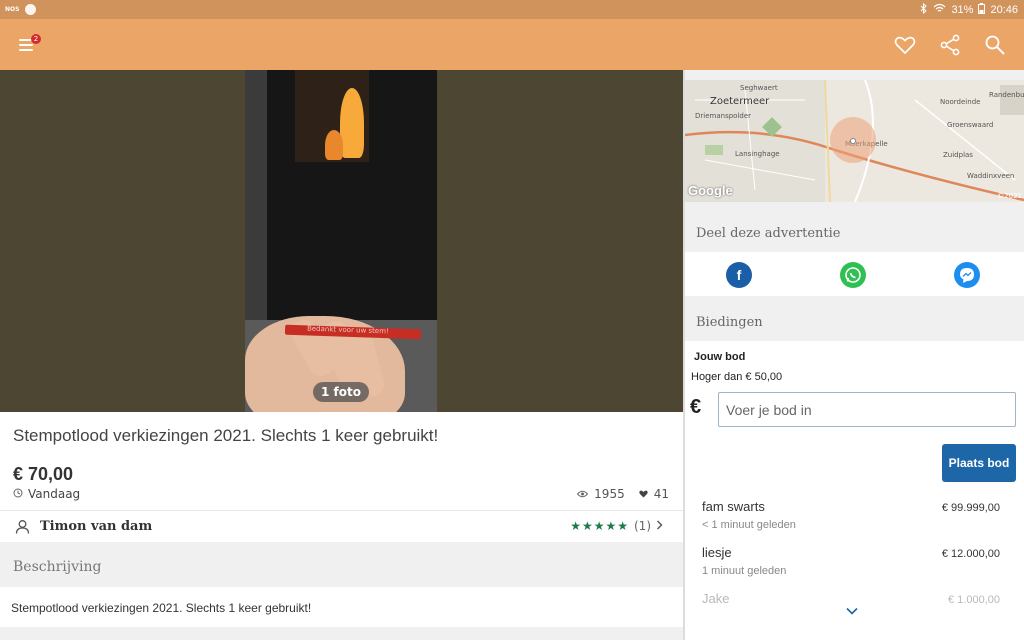  What do you see at coordinates (759, 88) in the screenshot?
I see `map-label: Seghwaert` at bounding box center [759, 88].